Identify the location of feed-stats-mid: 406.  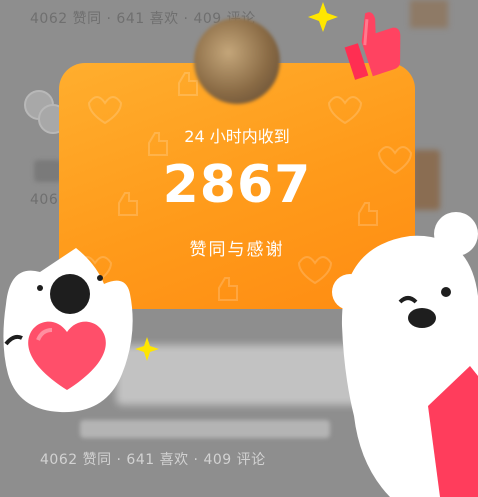
(44, 200).